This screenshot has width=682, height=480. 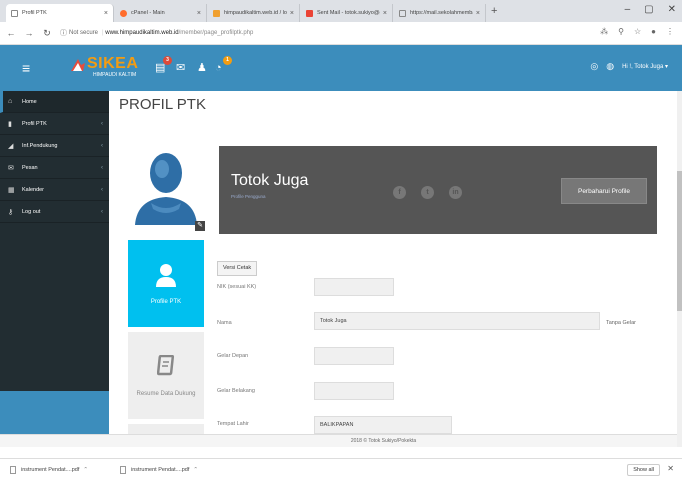 What do you see at coordinates (162, 104) in the screenshot?
I see `page-title: PROFIL PTK` at bounding box center [162, 104].